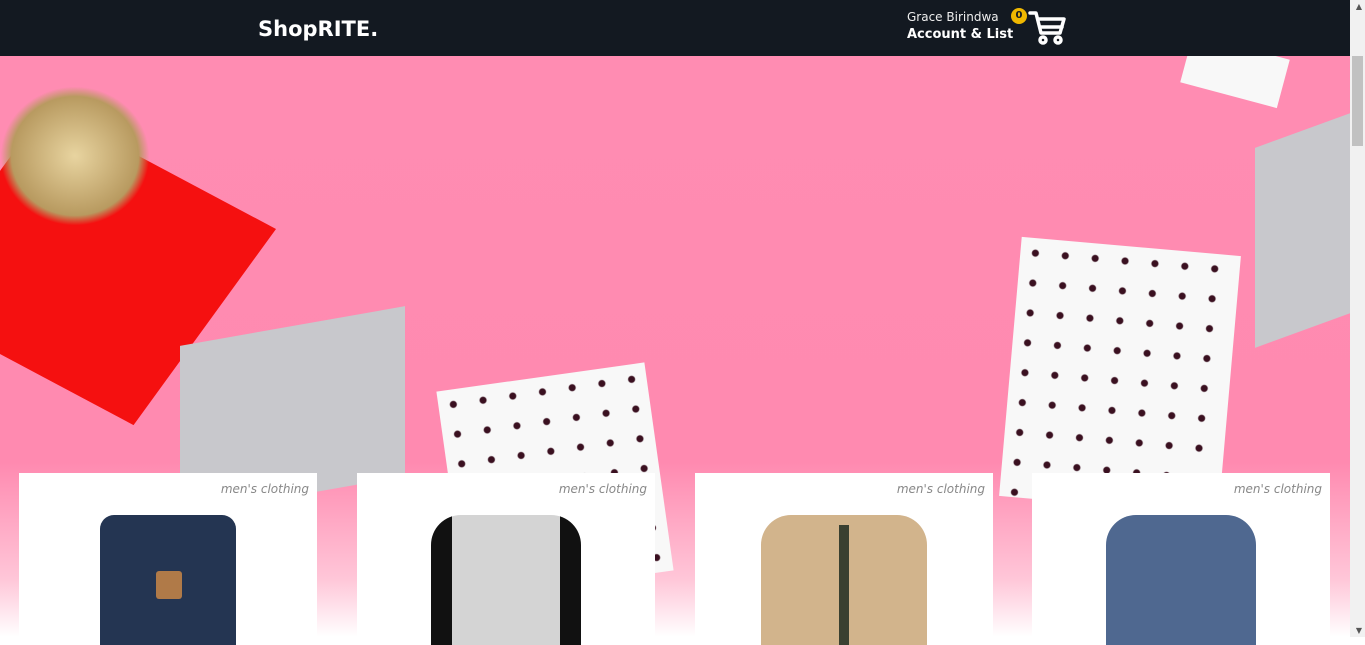  Describe the element at coordinates (506, 580) in the screenshot. I see `henley-shirt-image` at that location.